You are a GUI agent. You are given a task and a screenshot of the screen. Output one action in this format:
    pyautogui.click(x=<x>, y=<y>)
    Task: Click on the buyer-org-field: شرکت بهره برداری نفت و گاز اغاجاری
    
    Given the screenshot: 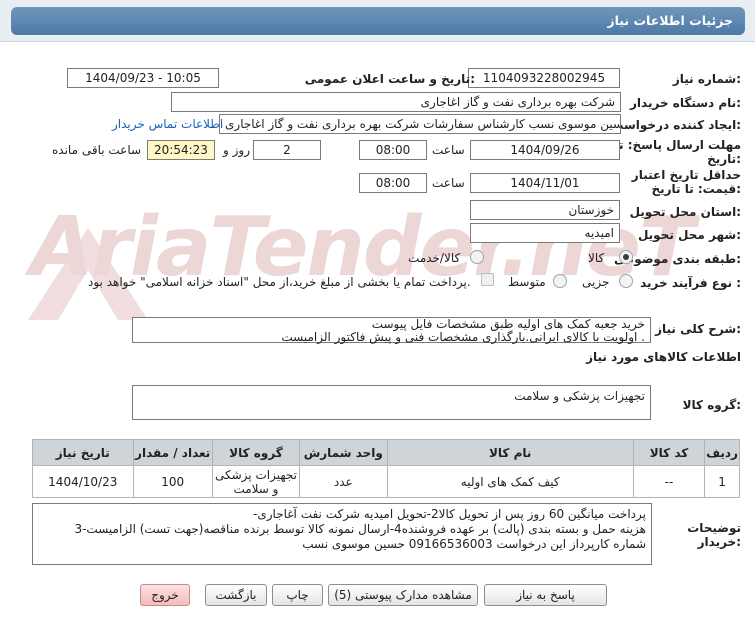 What is the action you would take?
    pyautogui.click(x=396, y=102)
    